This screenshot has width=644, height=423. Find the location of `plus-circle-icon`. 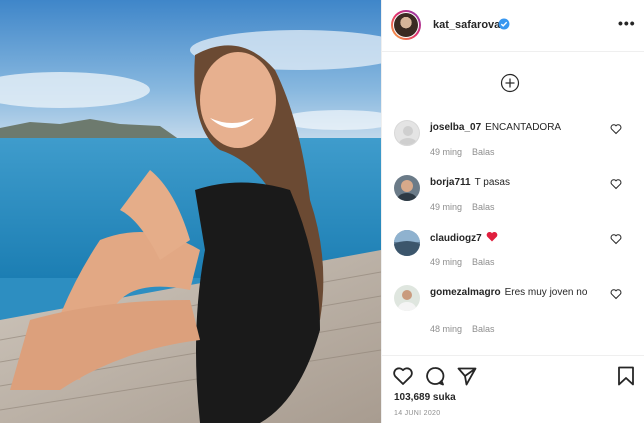

plus-circle-icon is located at coordinates (510, 83).